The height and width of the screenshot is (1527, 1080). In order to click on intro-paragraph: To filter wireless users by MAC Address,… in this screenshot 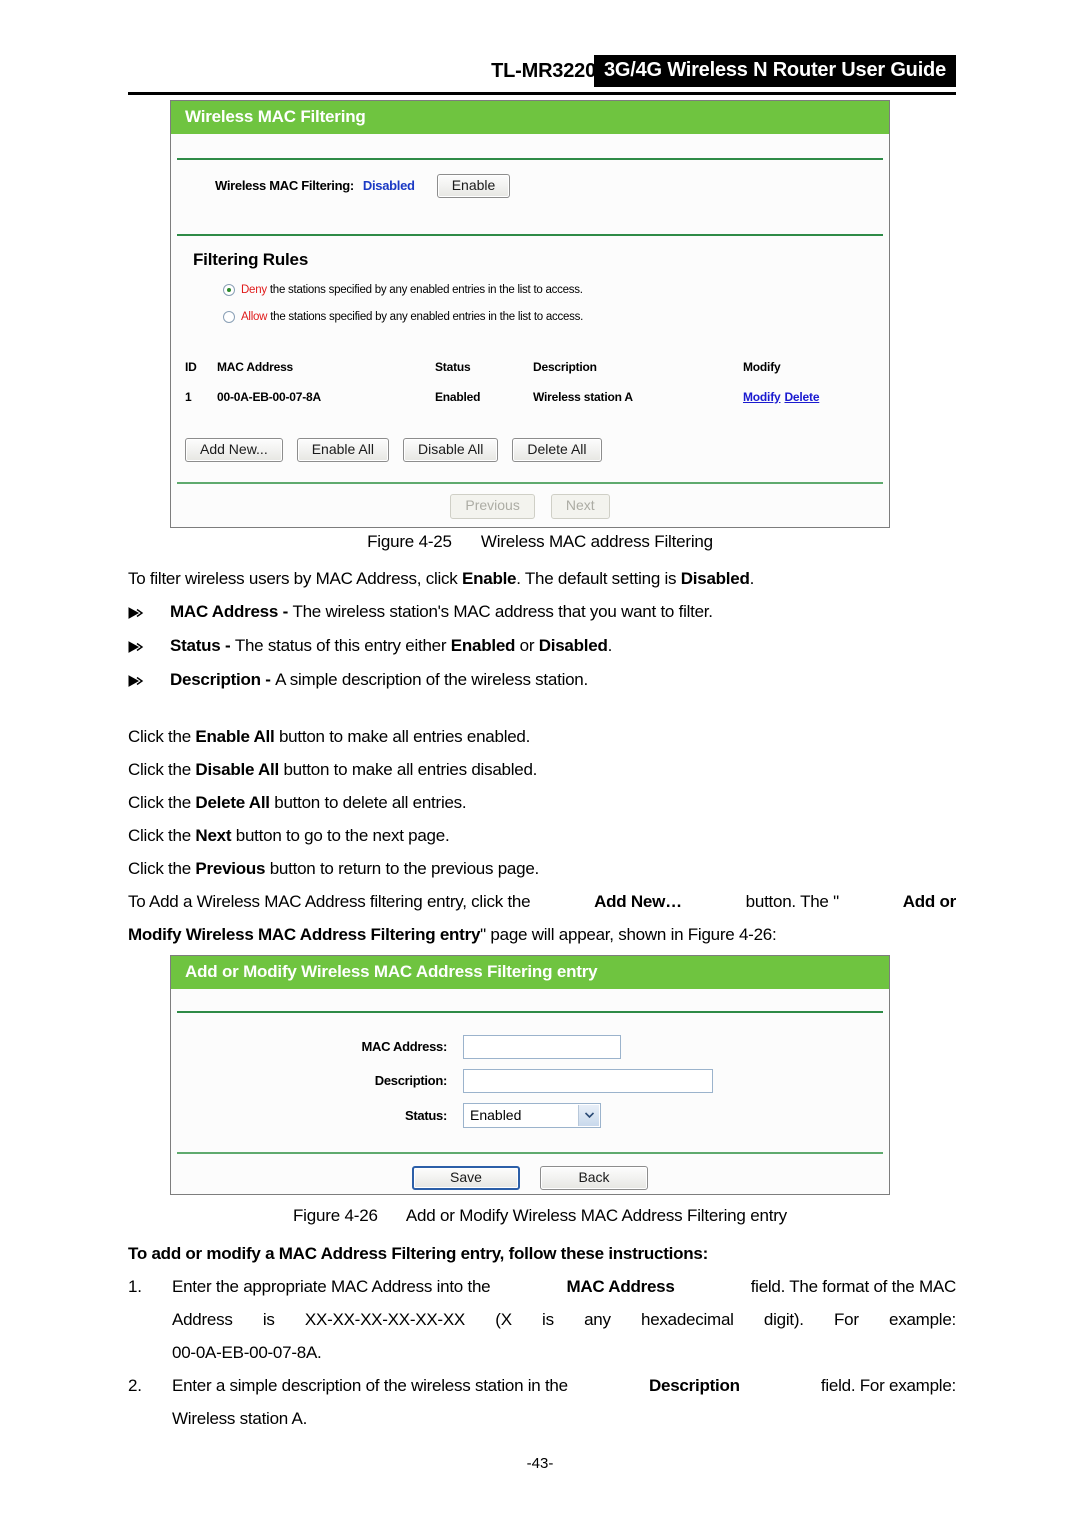, I will do `click(542, 578)`.